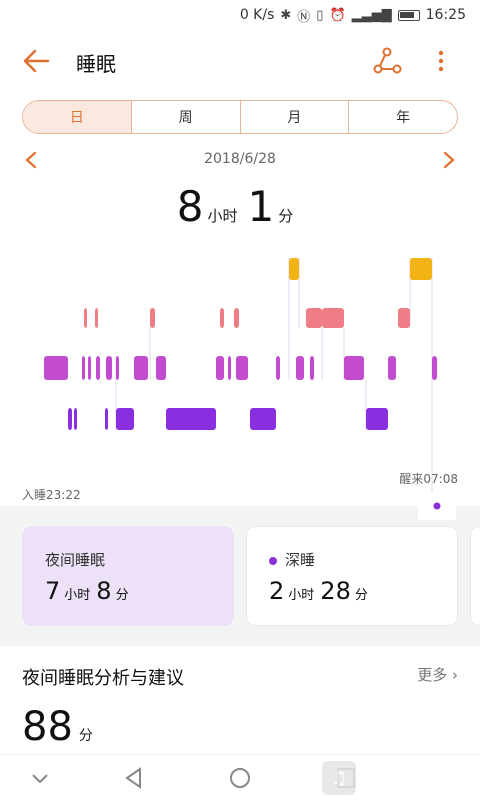  I want to click on tab-month: 月, so click(294, 117).